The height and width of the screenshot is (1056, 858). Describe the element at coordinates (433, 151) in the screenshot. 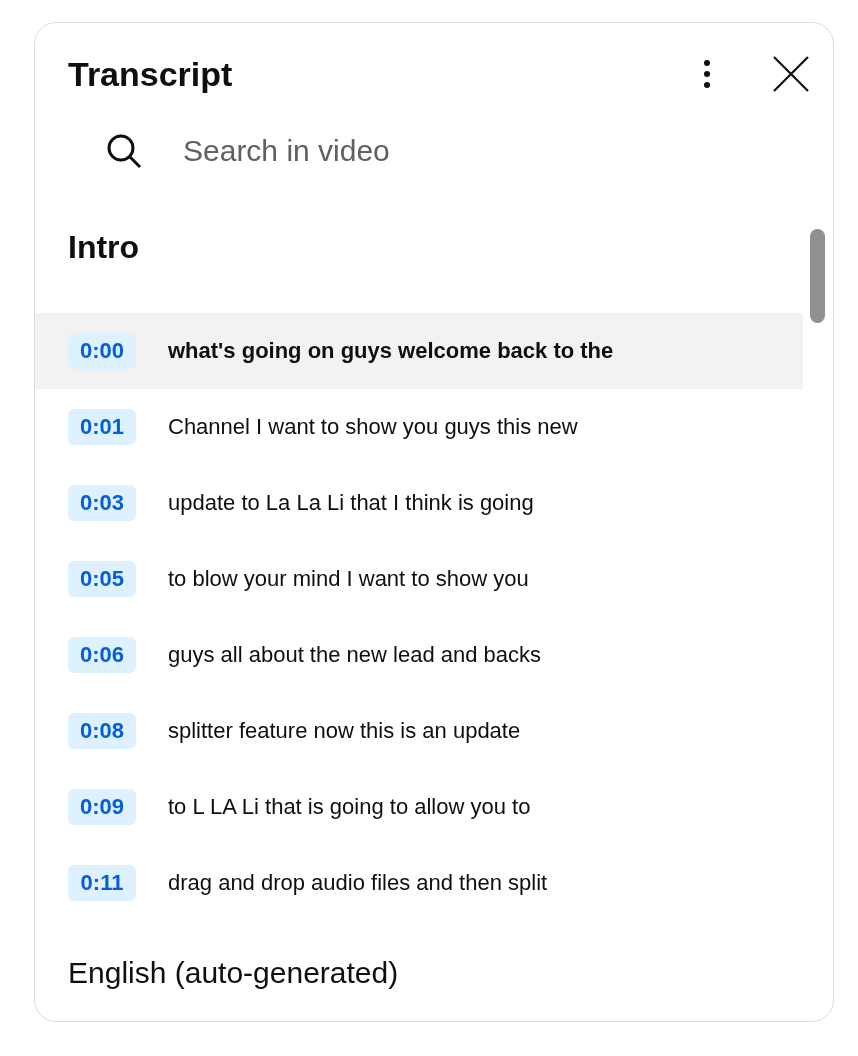

I see `search-field: Search in video` at that location.